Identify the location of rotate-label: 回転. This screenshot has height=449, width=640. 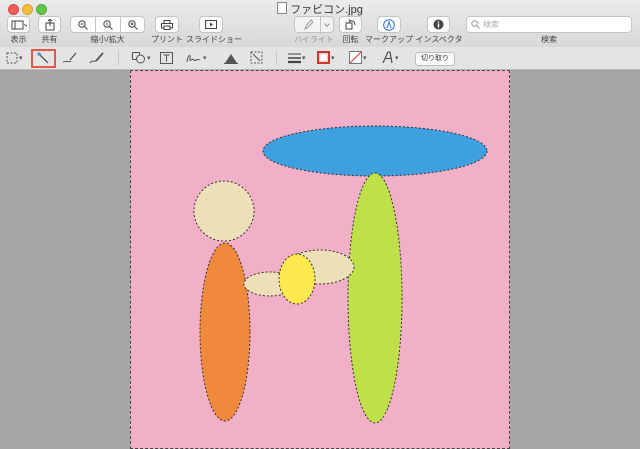
(350, 39).